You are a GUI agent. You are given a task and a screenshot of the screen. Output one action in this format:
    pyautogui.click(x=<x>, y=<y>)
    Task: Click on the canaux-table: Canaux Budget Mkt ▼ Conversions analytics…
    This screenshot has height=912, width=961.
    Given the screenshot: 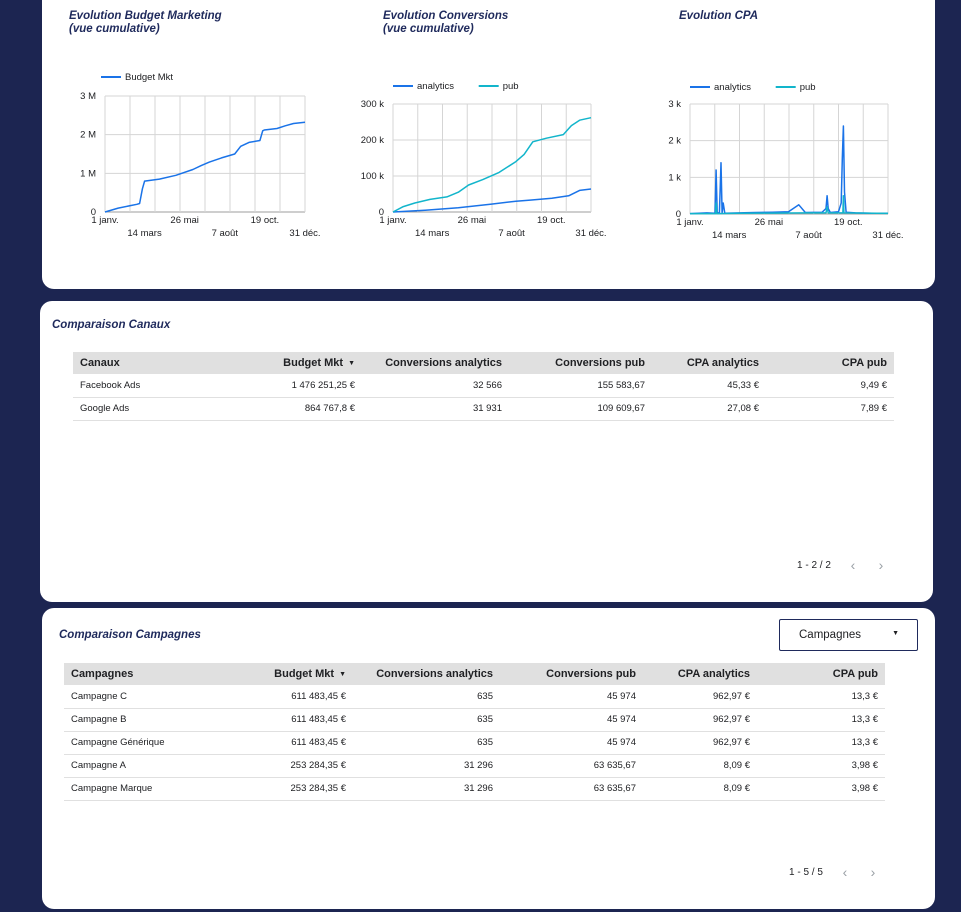 What is the action you would take?
    pyautogui.click(x=483, y=386)
    